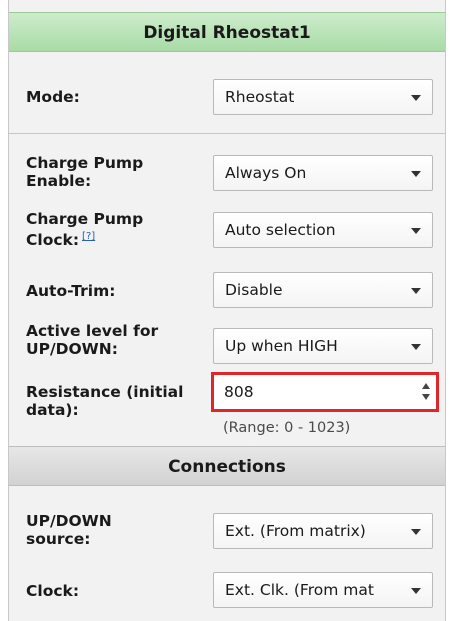 Image resolution: width=450 pixels, height=621 pixels. What do you see at coordinates (323, 290) in the screenshot?
I see `auto-trim-select: Disable` at bounding box center [323, 290].